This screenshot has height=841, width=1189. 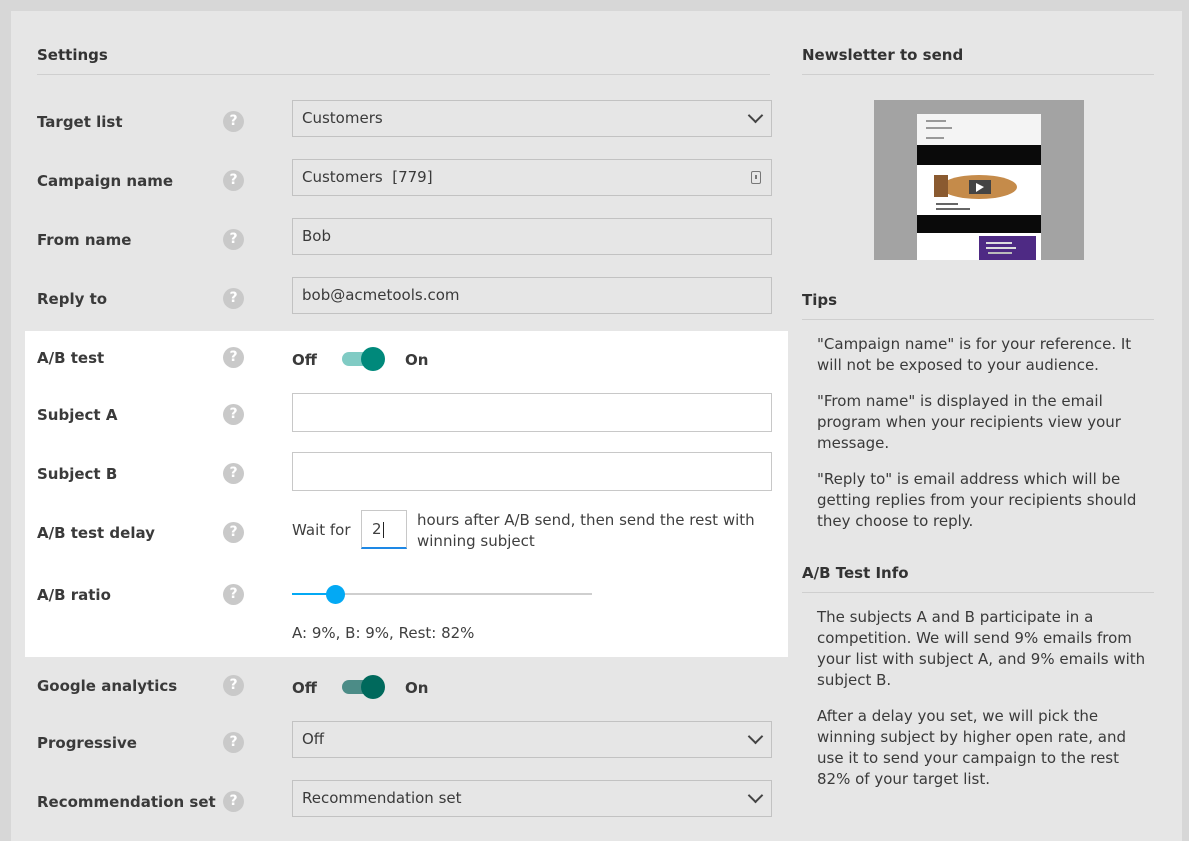 I want to click on ab-test-label: A/B test, so click(x=71, y=358).